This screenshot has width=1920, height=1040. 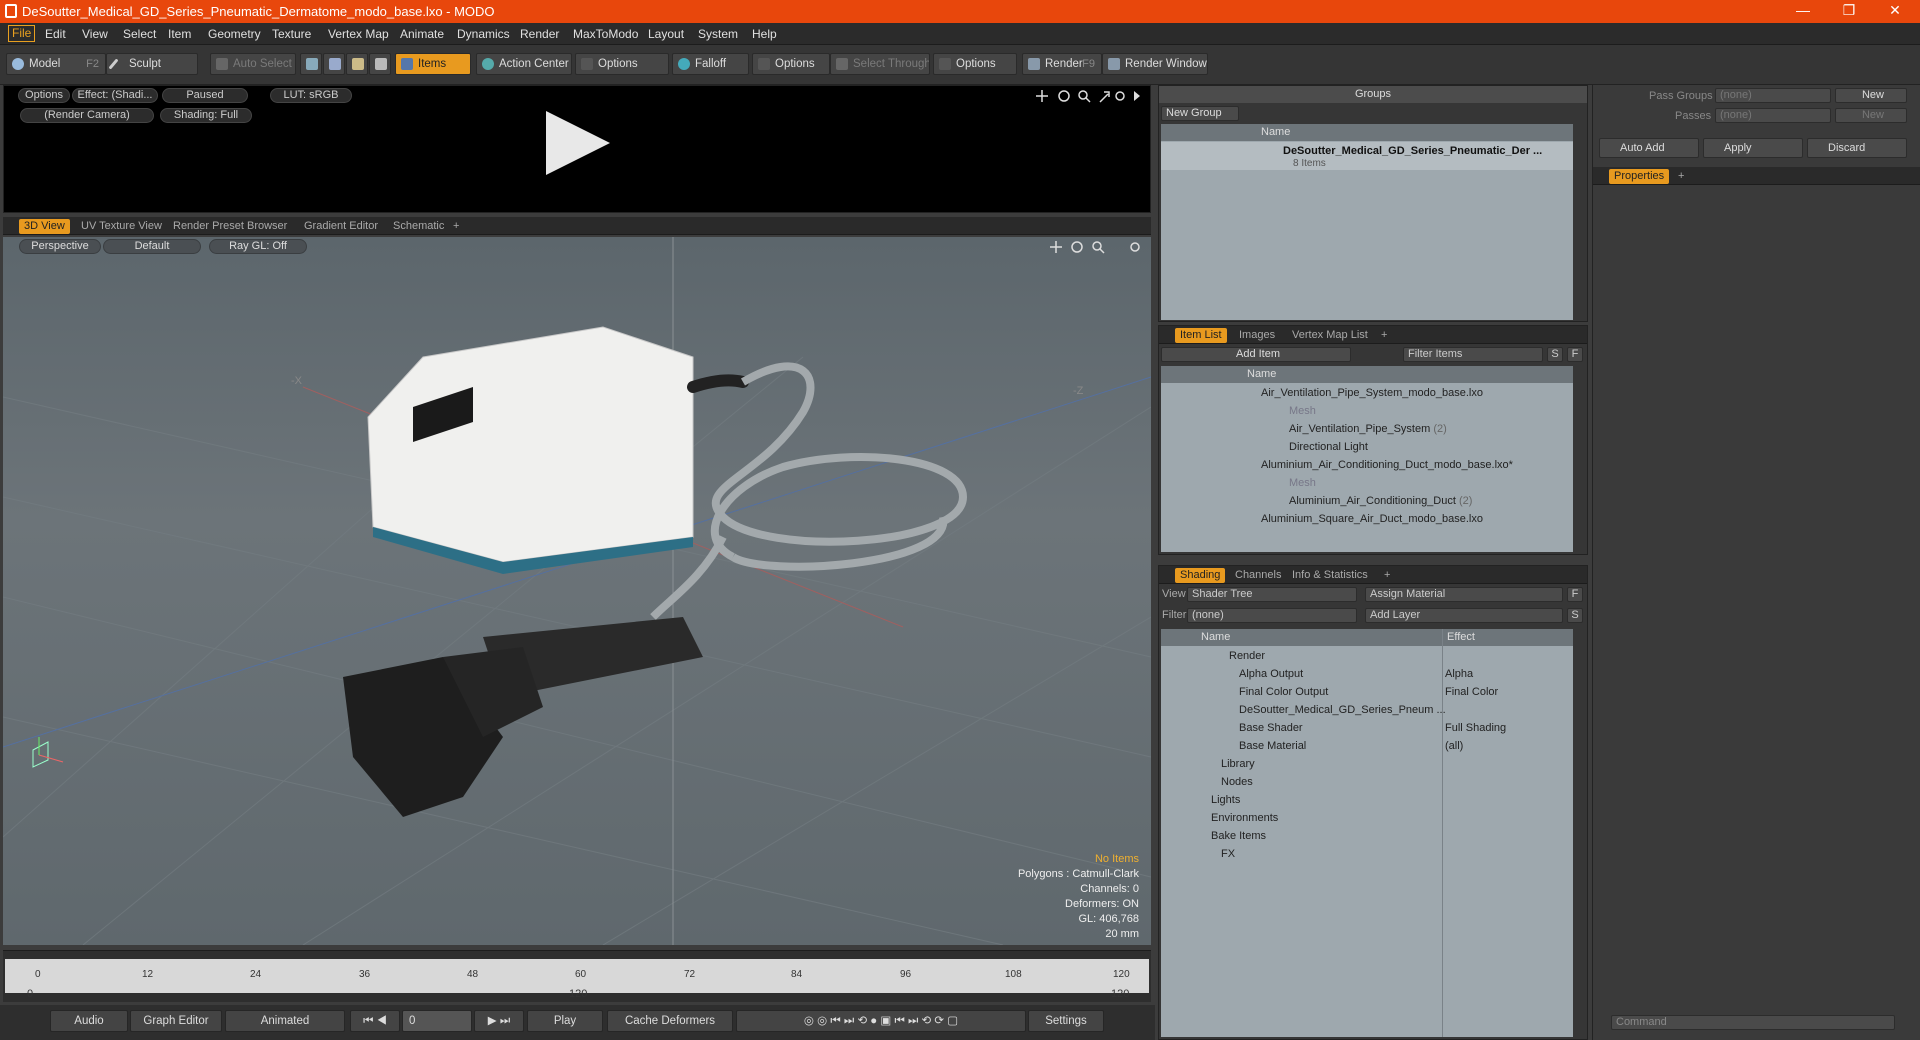 What do you see at coordinates (1219, 818) in the screenshot?
I see `shader-row: Environments` at bounding box center [1219, 818].